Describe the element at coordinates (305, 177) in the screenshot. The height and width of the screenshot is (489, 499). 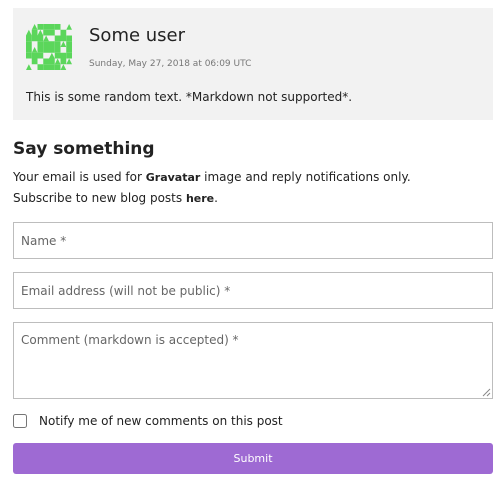
I see `email-note-suffix: image and reply notifications only.` at that location.